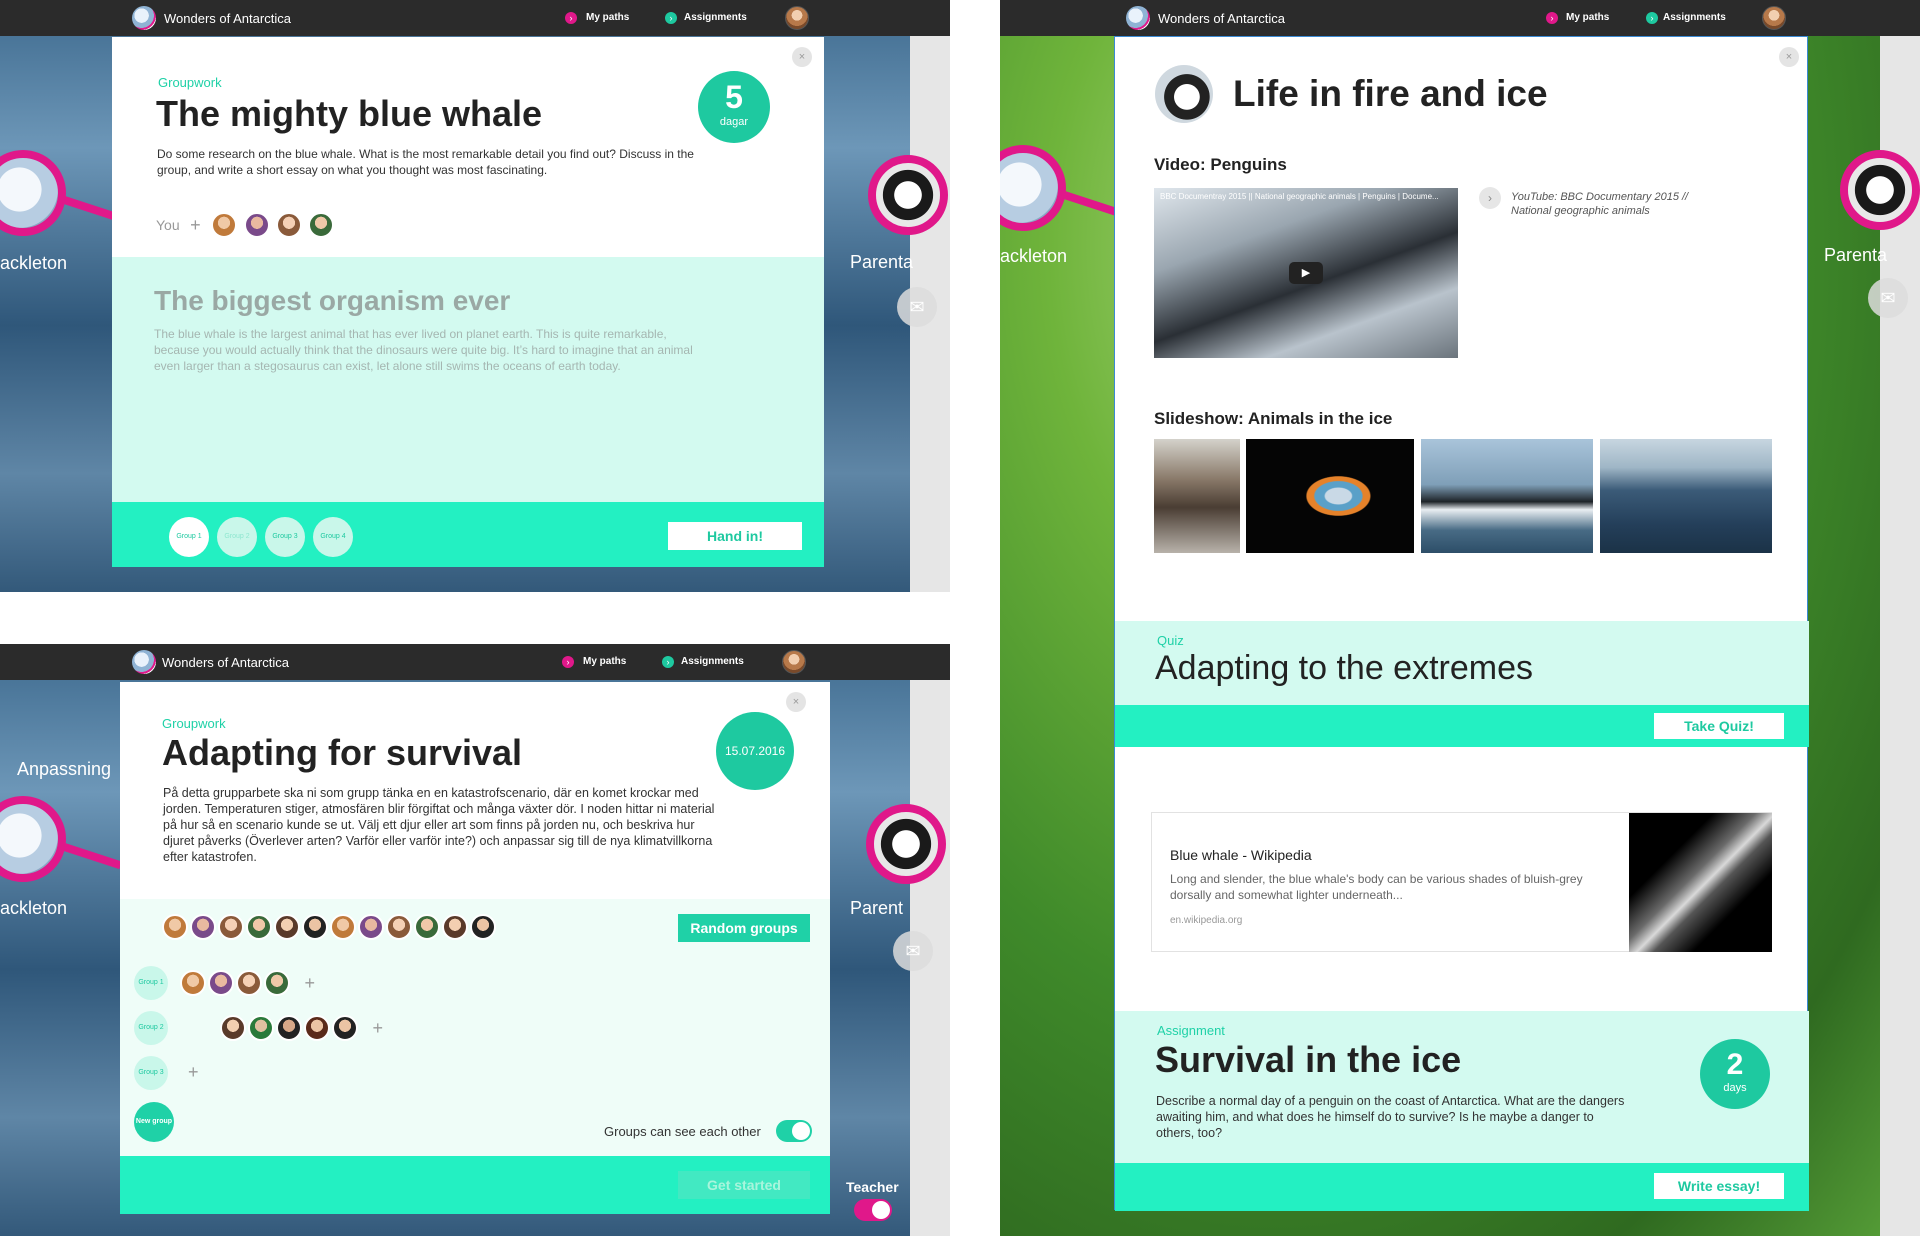  Describe the element at coordinates (189, 537) in the screenshot. I see `group-tab-1: Group 1` at that location.